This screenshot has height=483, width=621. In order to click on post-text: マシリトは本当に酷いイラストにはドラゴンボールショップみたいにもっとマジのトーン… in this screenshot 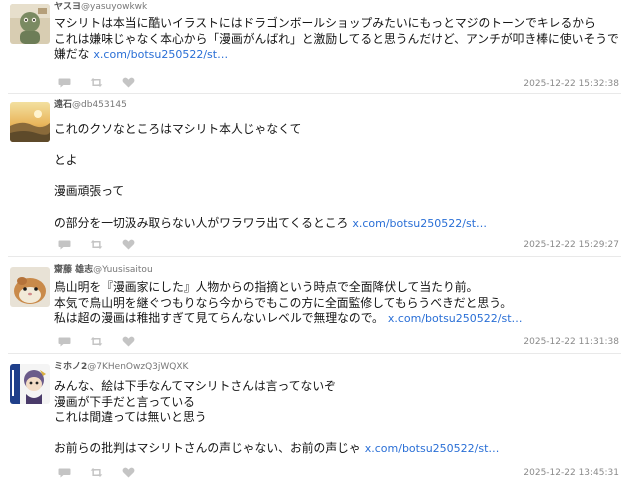, I will do `click(336, 39)`.